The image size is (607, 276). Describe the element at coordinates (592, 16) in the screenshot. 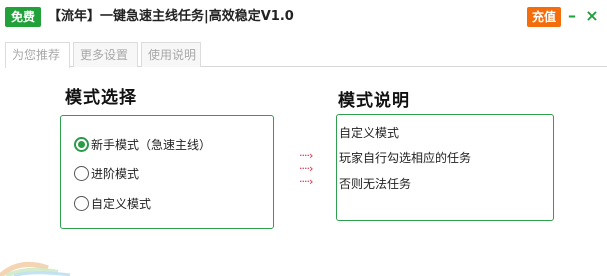

I see `close-icon: ×` at that location.